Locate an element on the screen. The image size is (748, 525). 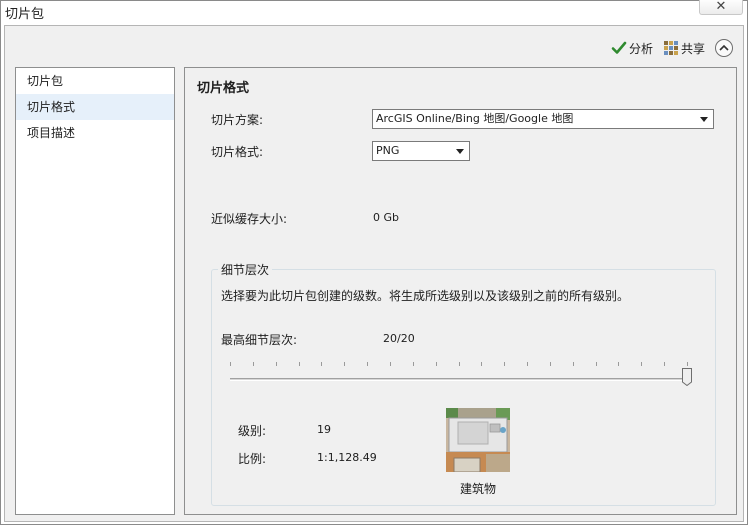
title-bar: 切片包 ✕ is located at coordinates (374, 11).